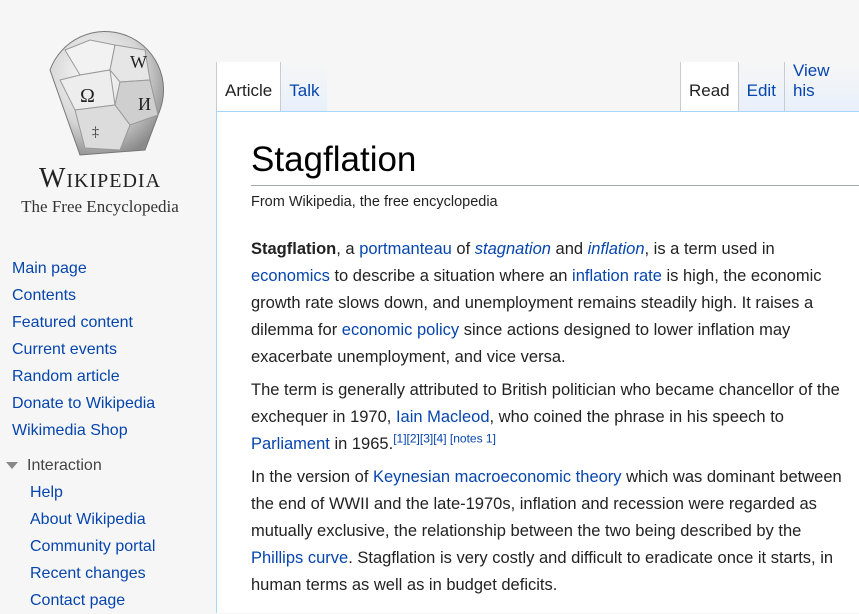  I want to click on view-tabs: Read Edit View his, so click(769, 86).